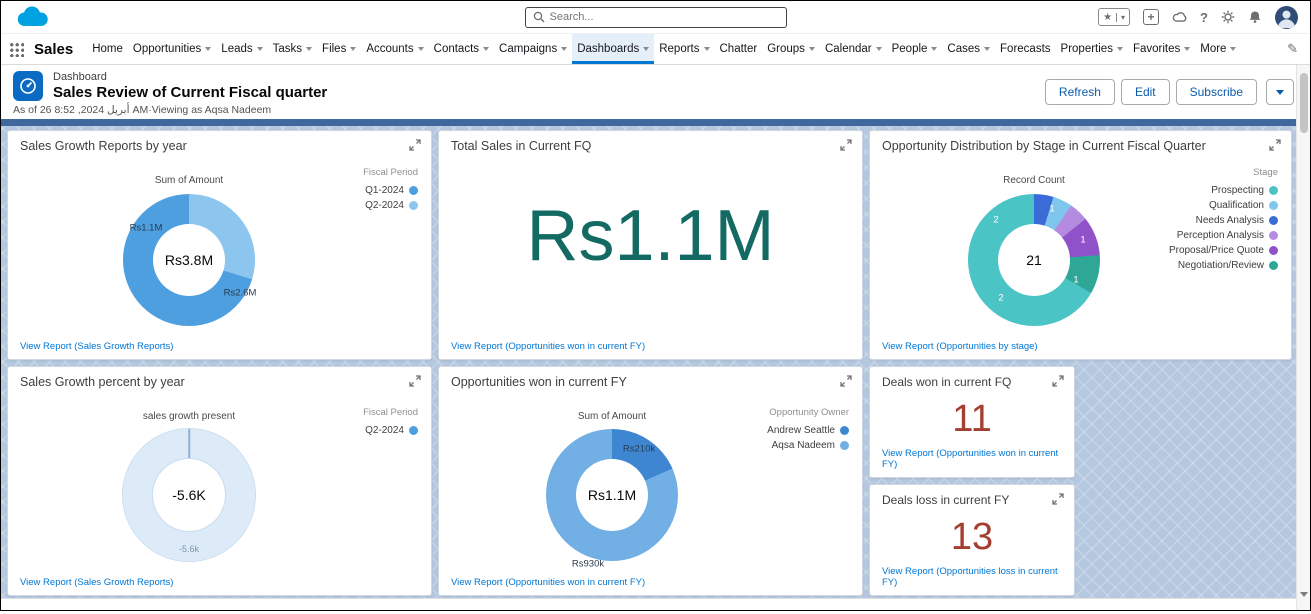 The image size is (1311, 614). What do you see at coordinates (172, 49) in the screenshot?
I see `nav-item-opportunities: Opportunities` at bounding box center [172, 49].